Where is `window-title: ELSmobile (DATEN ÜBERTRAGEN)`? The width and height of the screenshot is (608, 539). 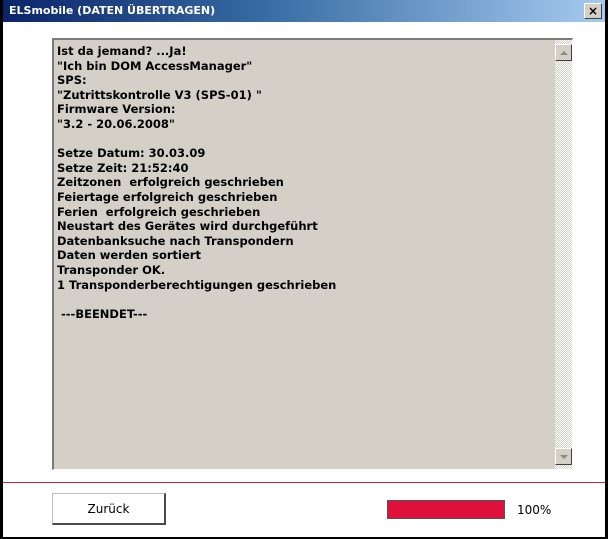 window-title: ELSmobile (DATEN ÜBERTRAGEN) is located at coordinates (112, 10).